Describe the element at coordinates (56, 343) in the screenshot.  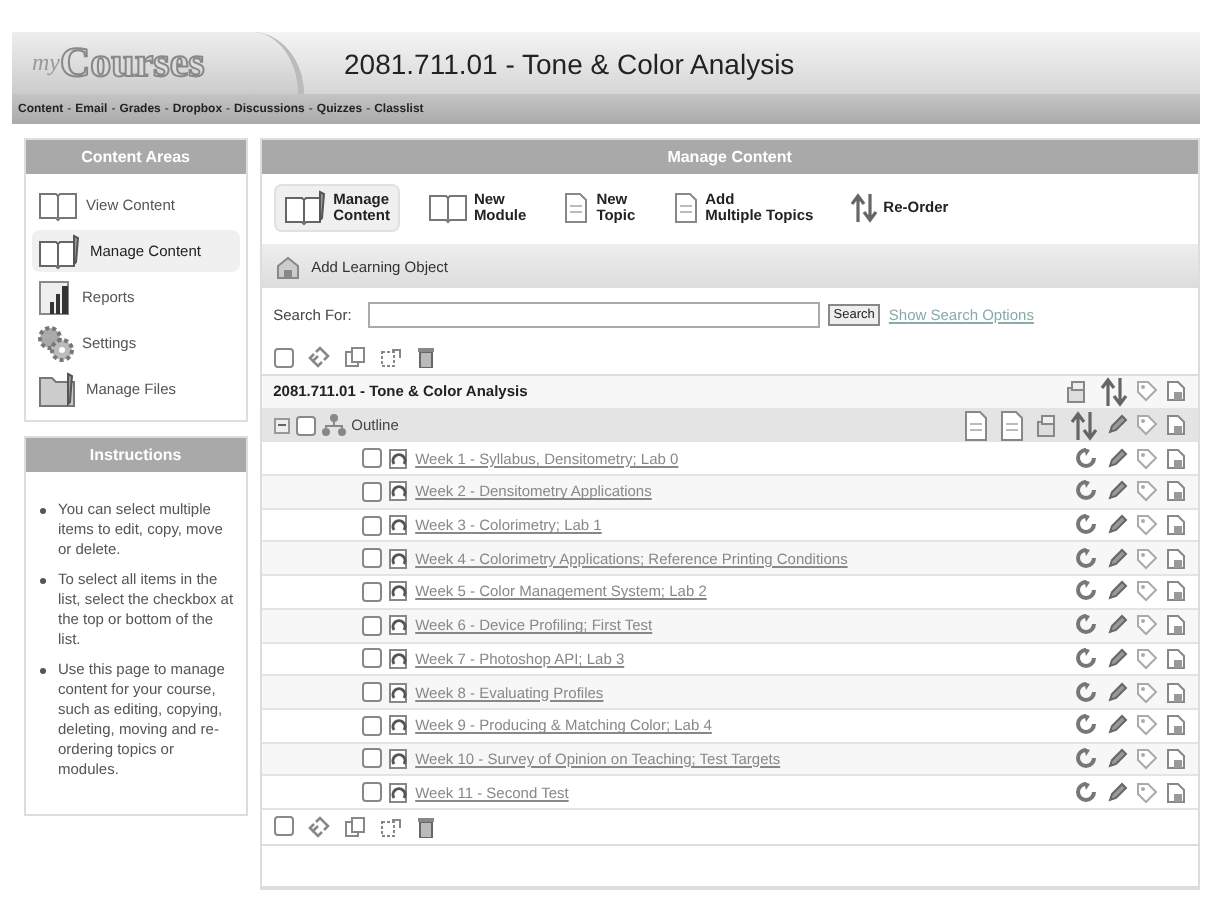
I see `gears-icon` at that location.